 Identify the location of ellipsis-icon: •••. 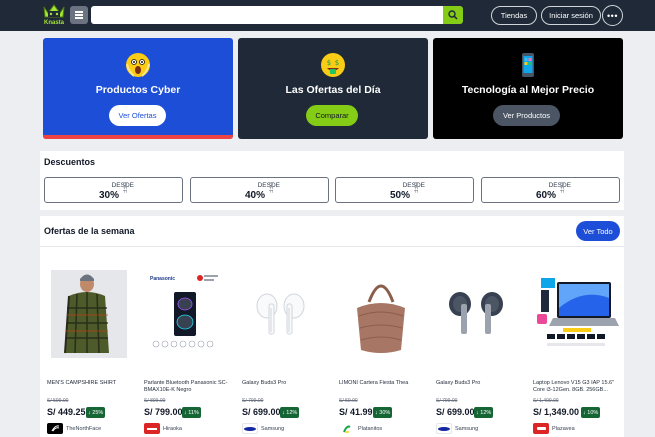
(612, 15).